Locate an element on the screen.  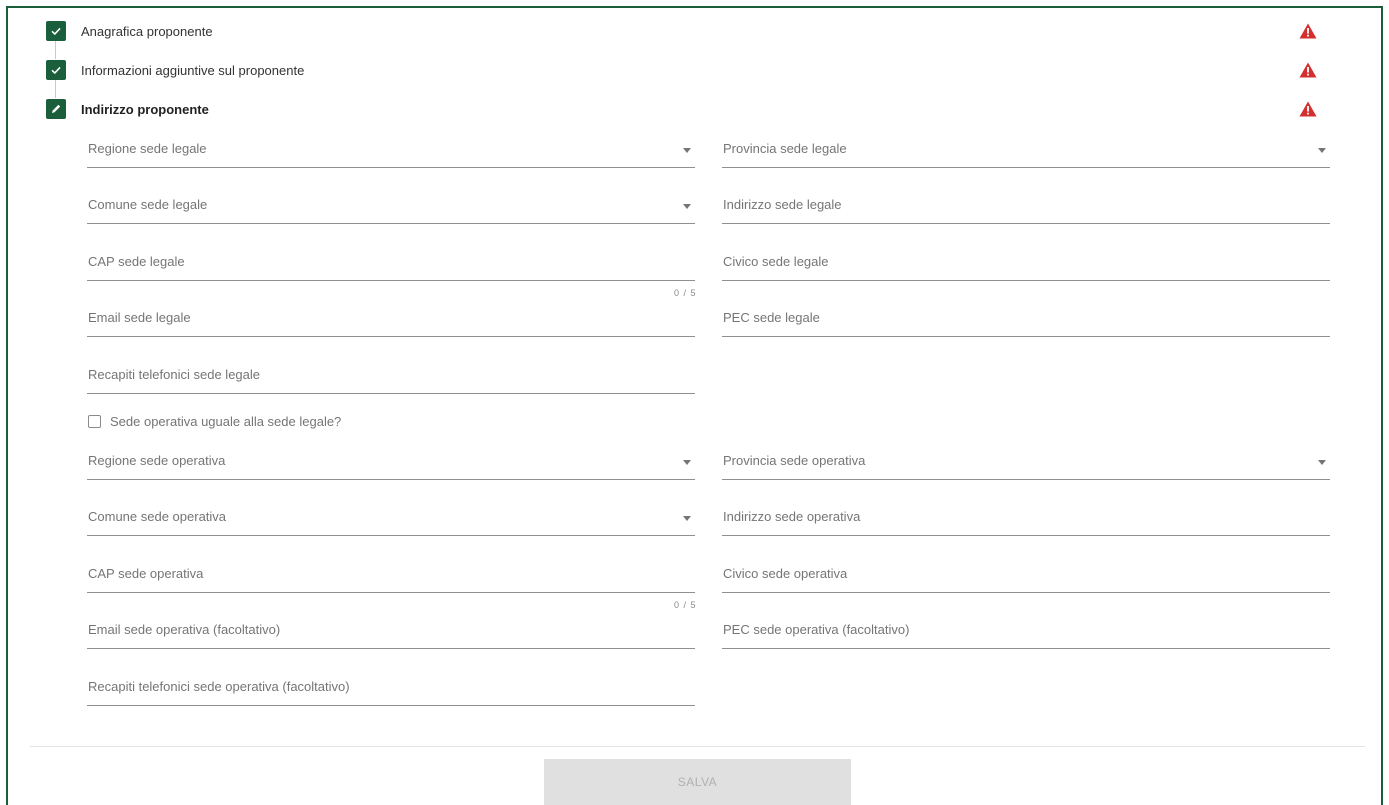
field-label: Email sede operativa (facoltativo) is located at coordinates (184, 629).